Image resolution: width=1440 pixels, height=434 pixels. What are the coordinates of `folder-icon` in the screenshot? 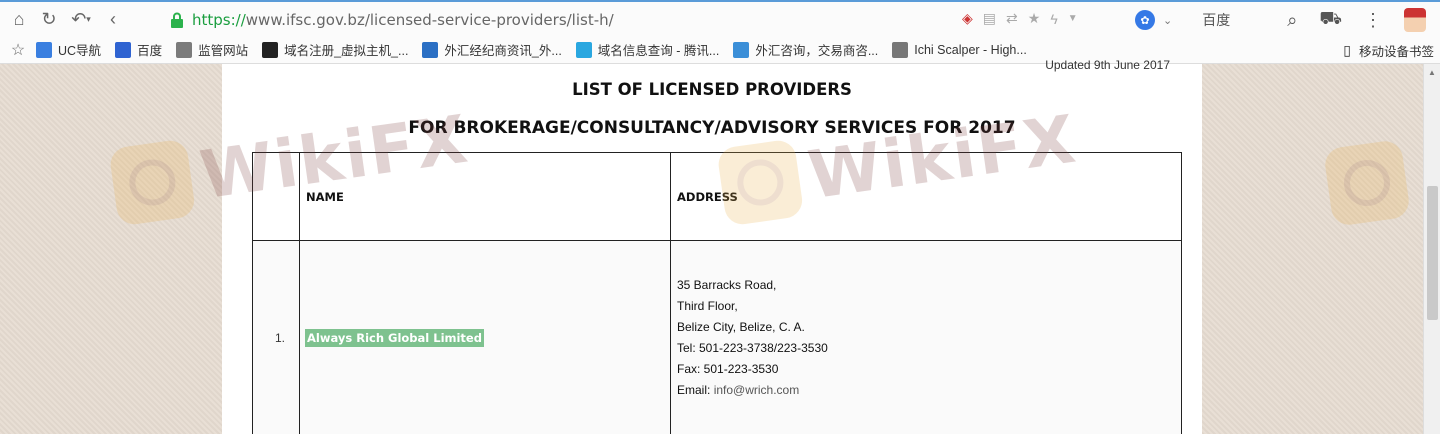 It's located at (184, 49).